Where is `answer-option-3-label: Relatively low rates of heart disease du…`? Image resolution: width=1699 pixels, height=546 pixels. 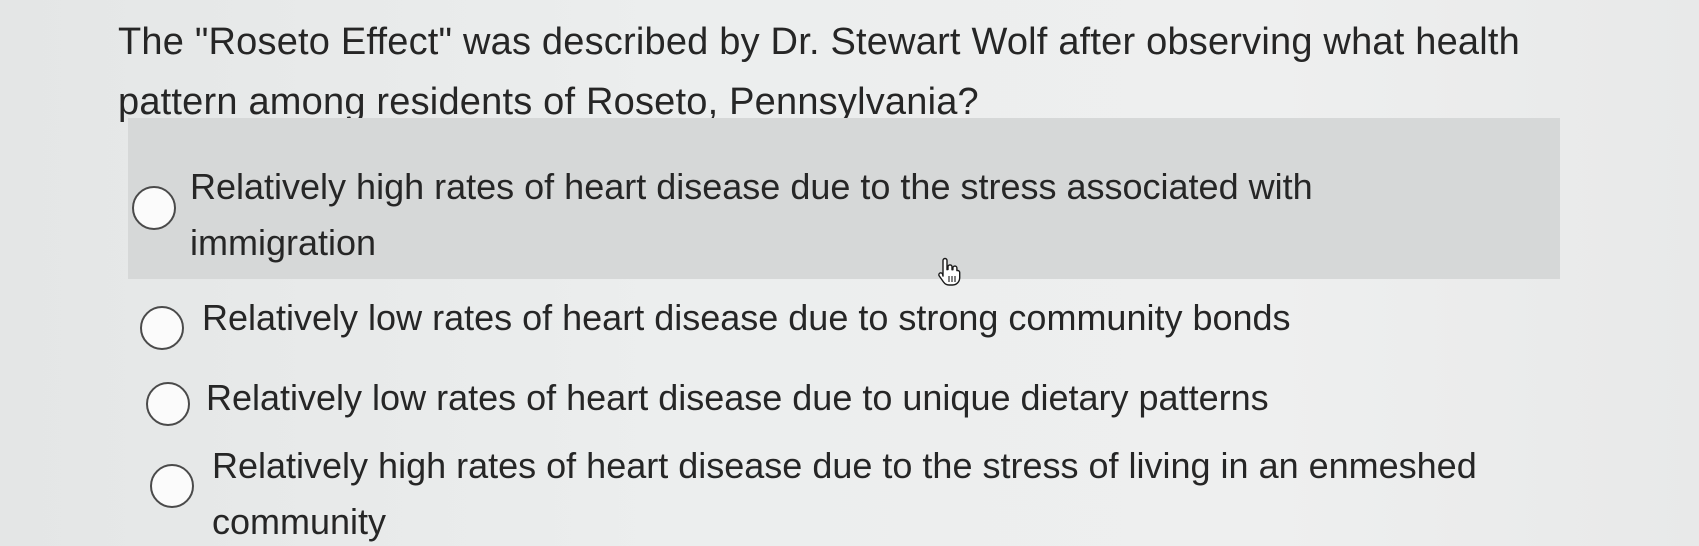
answer-option-3-label: Relatively low rates of heart disease du… is located at coordinates (856, 398).